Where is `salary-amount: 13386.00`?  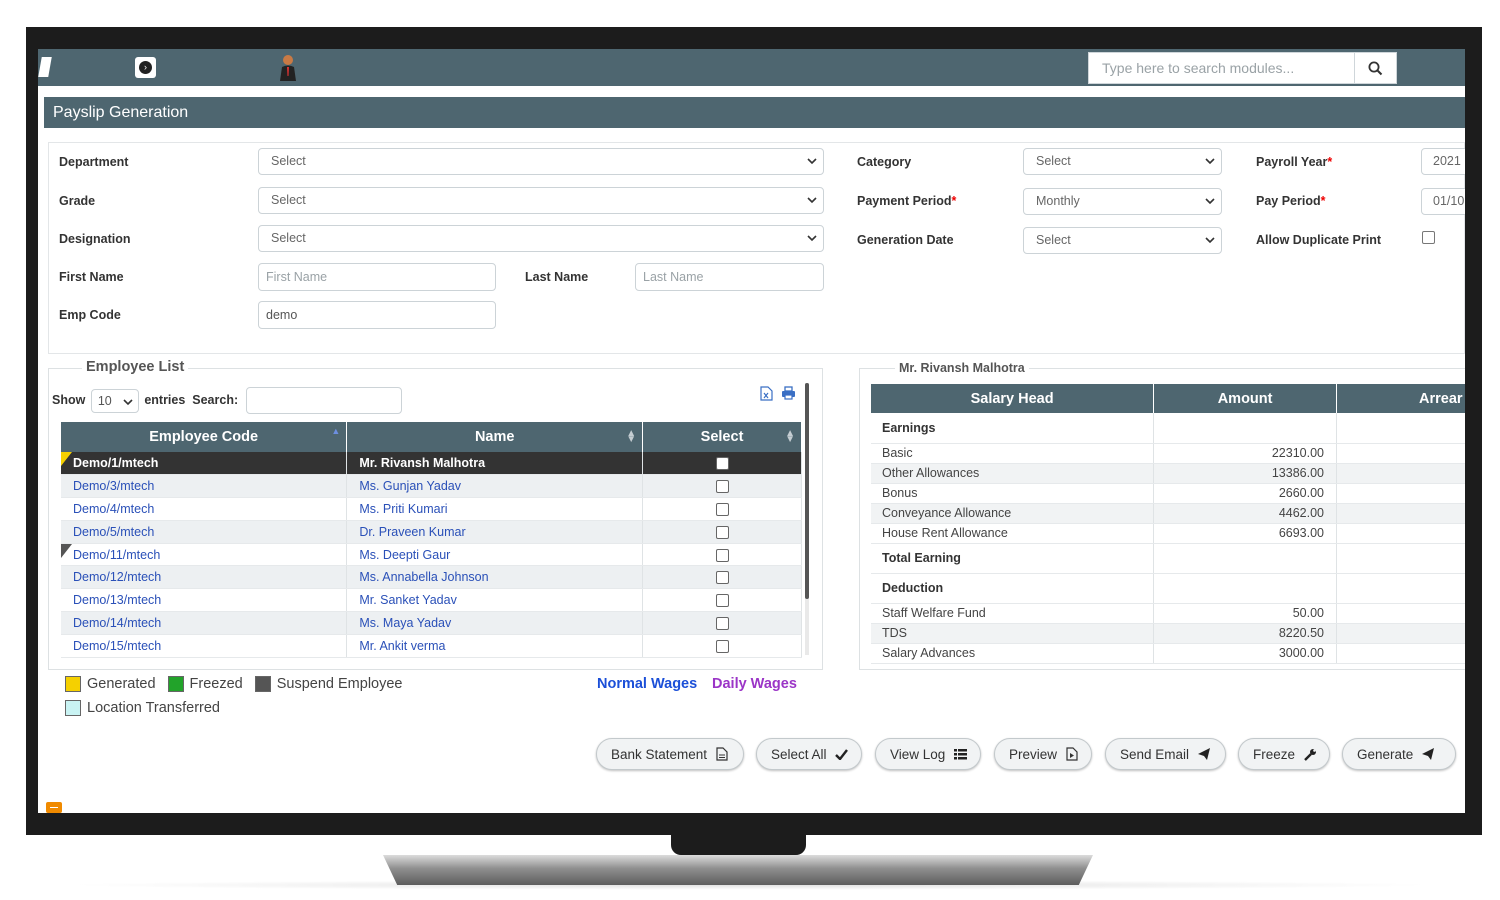 salary-amount: 13386.00 is located at coordinates (1245, 473).